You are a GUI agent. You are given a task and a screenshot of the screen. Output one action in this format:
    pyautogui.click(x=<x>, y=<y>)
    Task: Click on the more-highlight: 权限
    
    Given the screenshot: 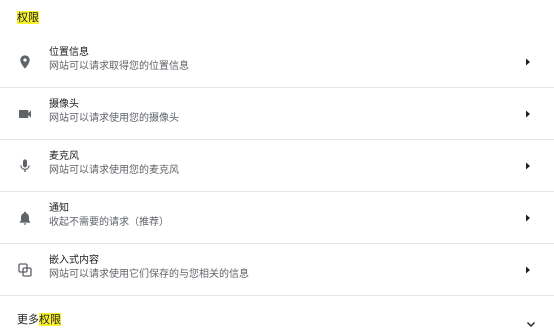 What is the action you would take?
    pyautogui.click(x=50, y=319)
    